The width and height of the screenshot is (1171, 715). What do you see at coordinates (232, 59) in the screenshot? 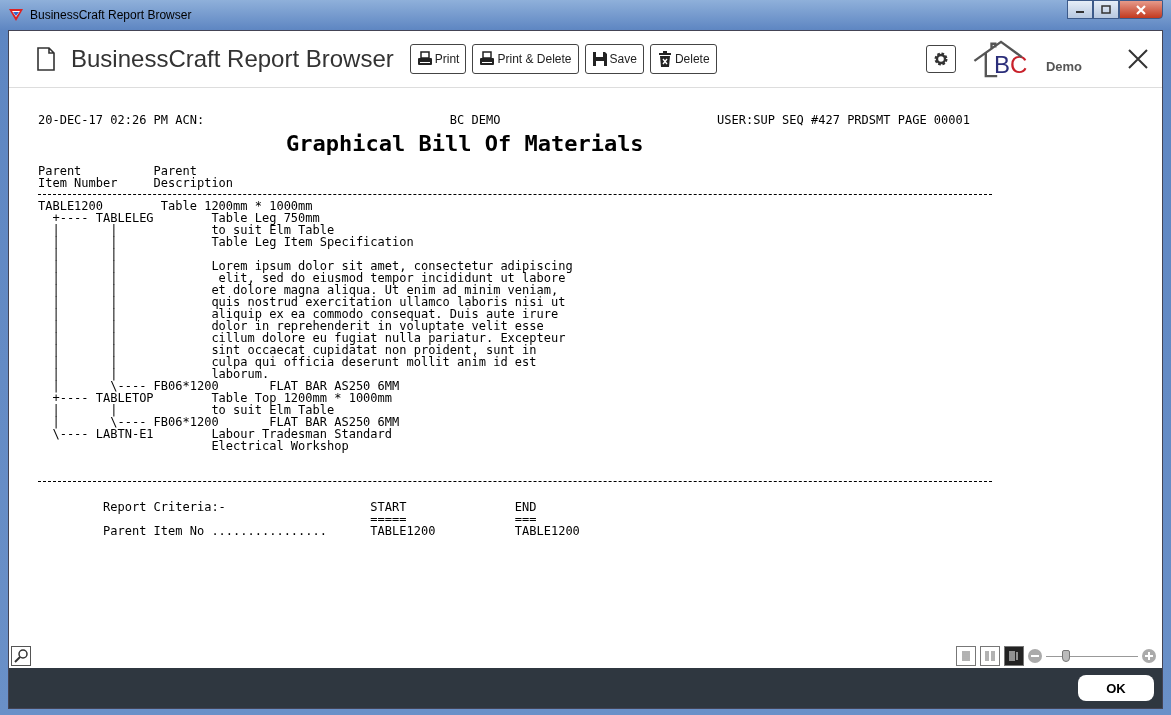
I see `app-title: BusinessCraft Report Browser` at bounding box center [232, 59].